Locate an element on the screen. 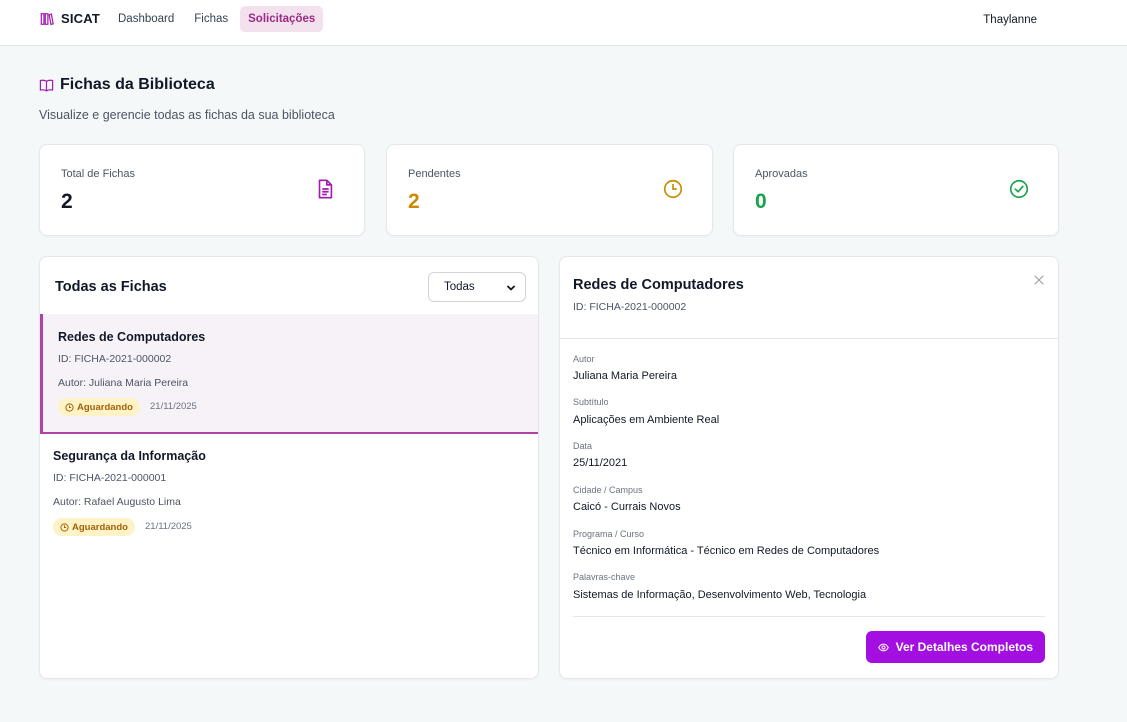 This screenshot has width=1127, height=722. open-book-icon is located at coordinates (46, 85).